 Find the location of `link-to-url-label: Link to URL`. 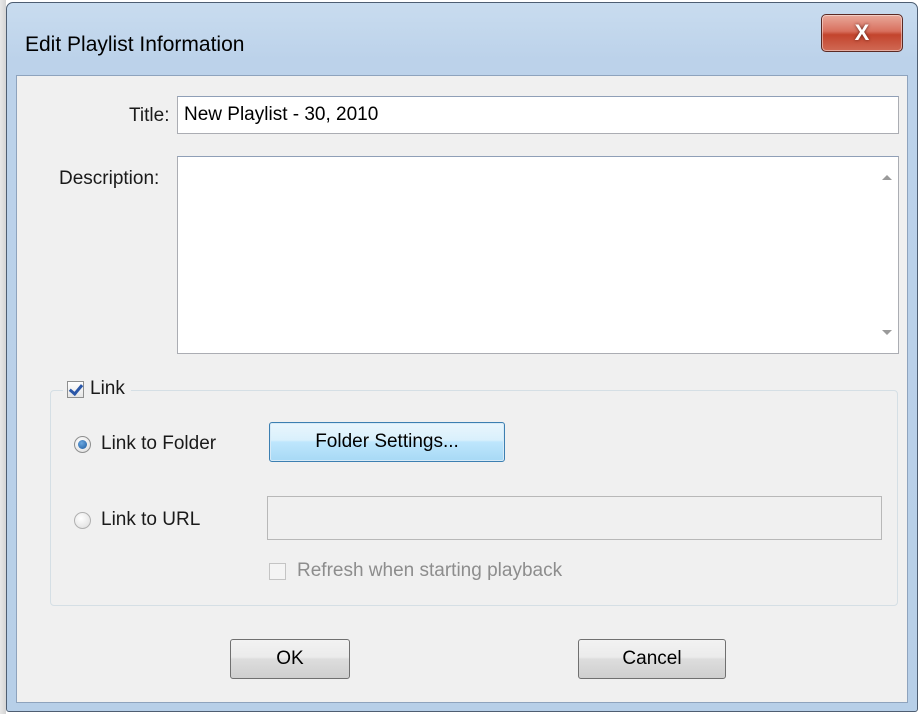

link-to-url-label: Link to URL is located at coordinates (150, 520).